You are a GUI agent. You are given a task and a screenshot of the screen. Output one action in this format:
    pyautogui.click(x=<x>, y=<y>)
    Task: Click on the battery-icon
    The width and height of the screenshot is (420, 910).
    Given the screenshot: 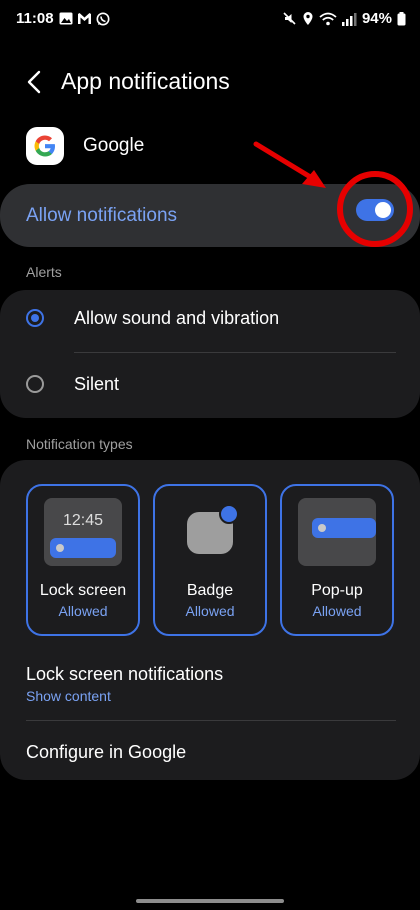 What is the action you would take?
    pyautogui.click(x=401, y=18)
    